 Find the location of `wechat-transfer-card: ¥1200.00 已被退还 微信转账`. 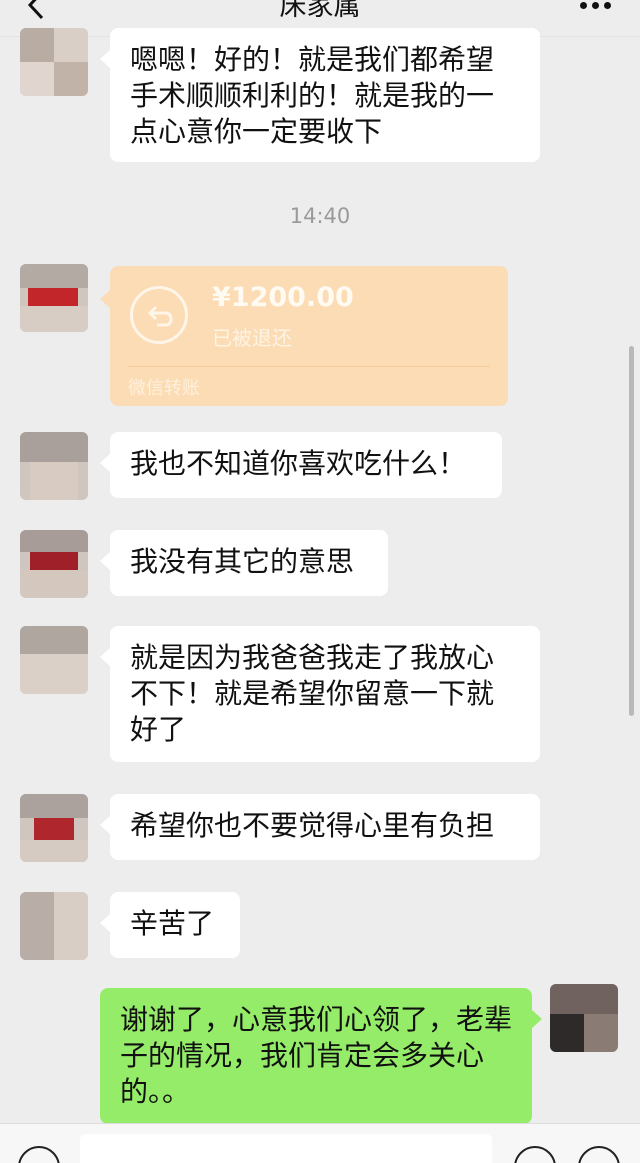

wechat-transfer-card: ¥1200.00 已被退还 微信转账 is located at coordinates (304, 336).